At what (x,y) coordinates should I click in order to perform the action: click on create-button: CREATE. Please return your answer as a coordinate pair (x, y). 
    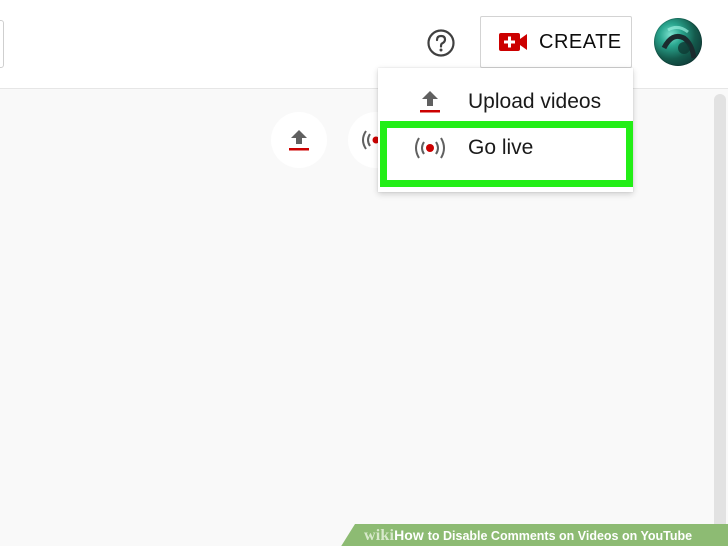
    Looking at the image, I should click on (556, 42).